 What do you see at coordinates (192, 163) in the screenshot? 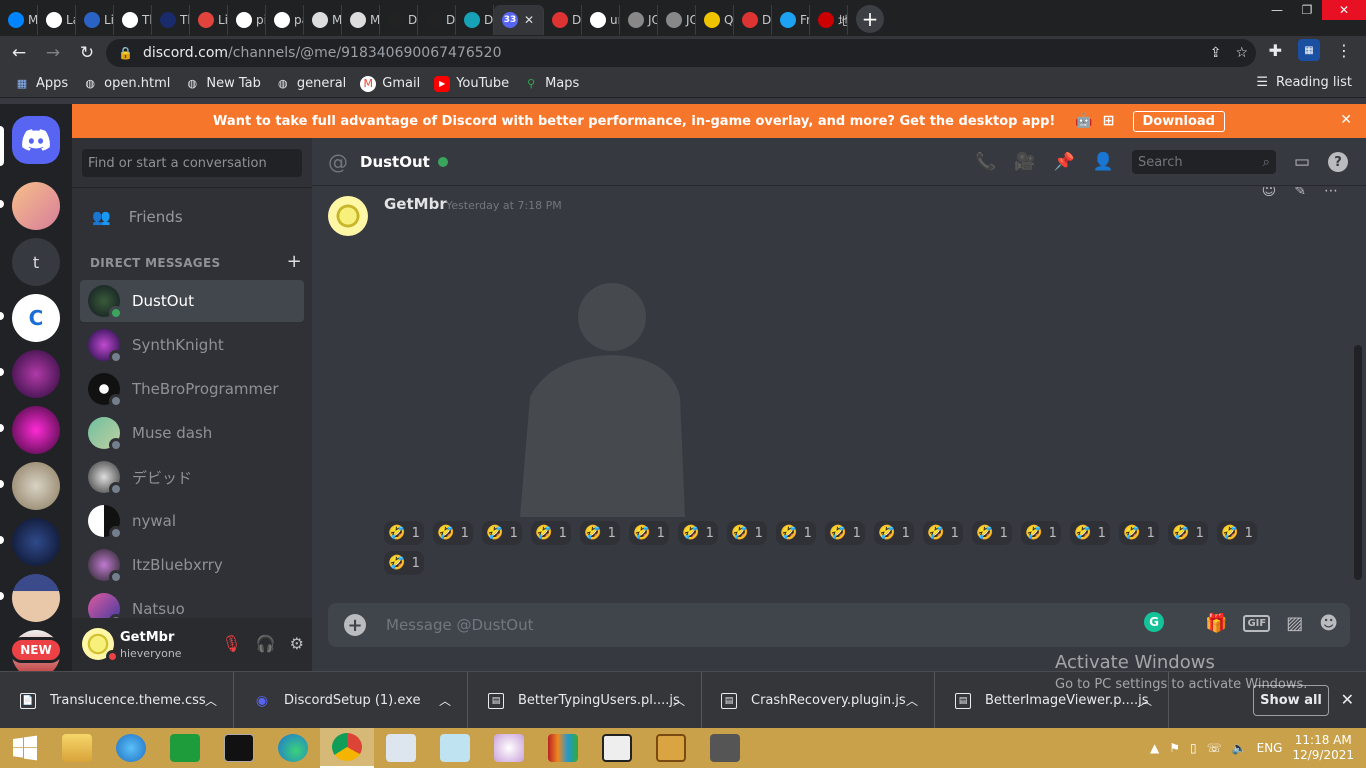
I see `dm-search-input: Find or start a conversation` at bounding box center [192, 163].